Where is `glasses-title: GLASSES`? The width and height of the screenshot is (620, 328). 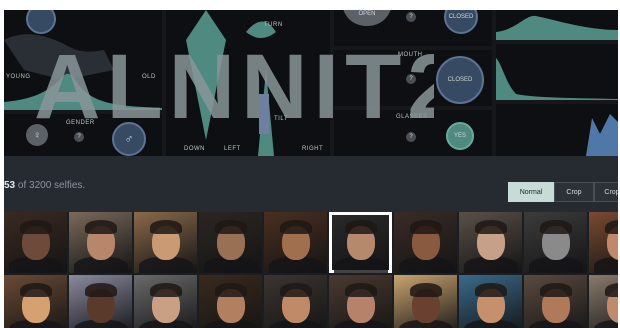 glasses-title: GLASSES is located at coordinates (412, 117).